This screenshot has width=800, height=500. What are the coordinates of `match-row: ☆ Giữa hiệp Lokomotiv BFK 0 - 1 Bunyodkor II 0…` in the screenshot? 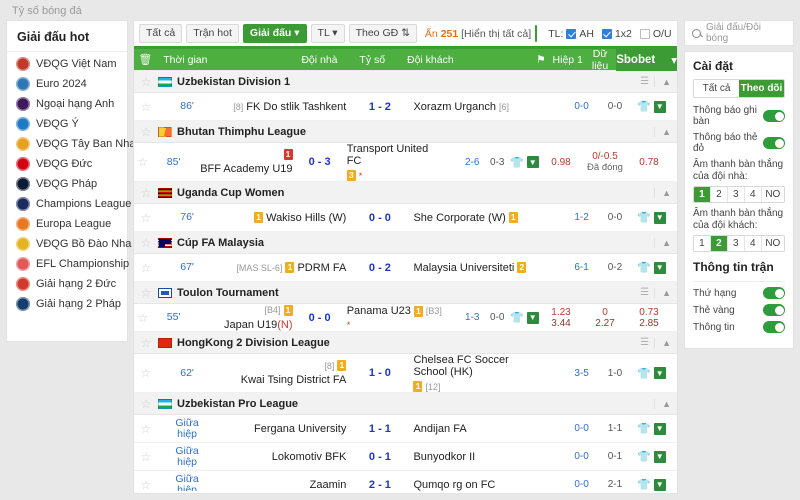 It's located at (405, 457).